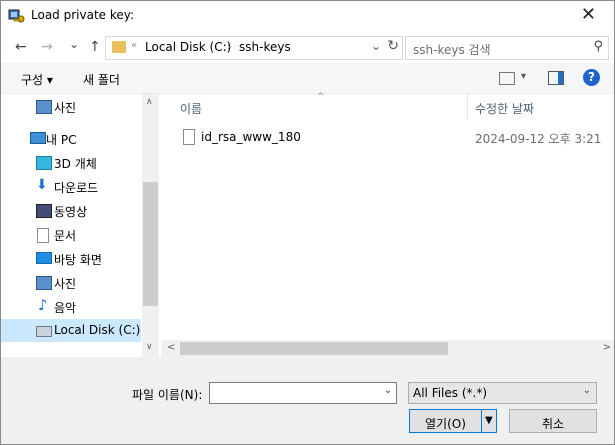 This screenshot has width=615, height=445. What do you see at coordinates (43, 235) in the screenshot?
I see `documents-icon` at bounding box center [43, 235].